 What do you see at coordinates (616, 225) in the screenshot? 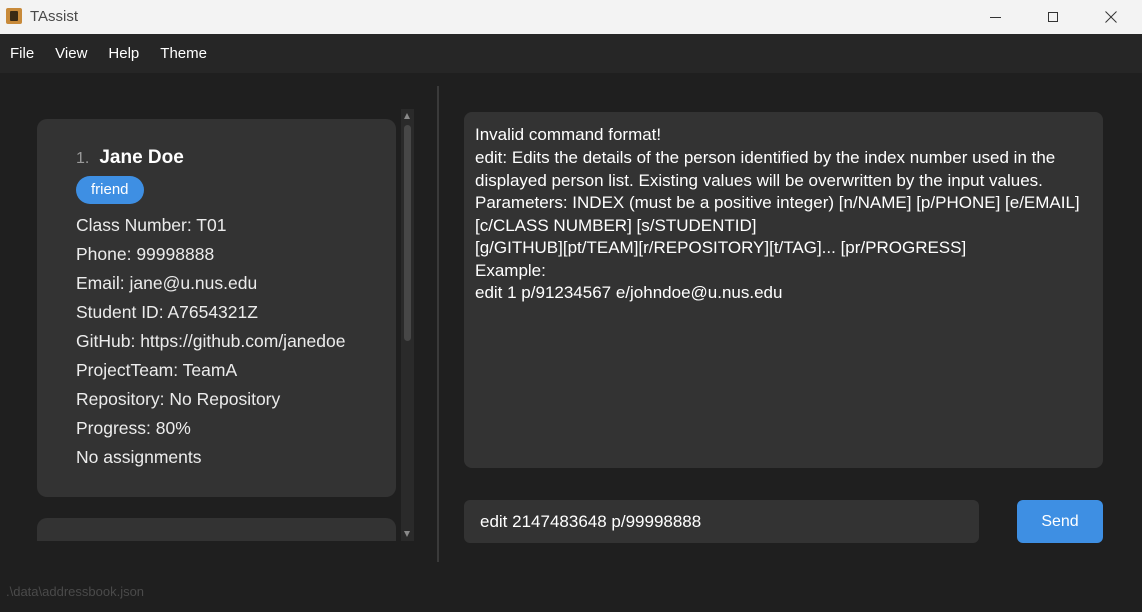
I see `result-line: [c/CLASS NUMBER] [s/STUDENTID]` at bounding box center [616, 225].